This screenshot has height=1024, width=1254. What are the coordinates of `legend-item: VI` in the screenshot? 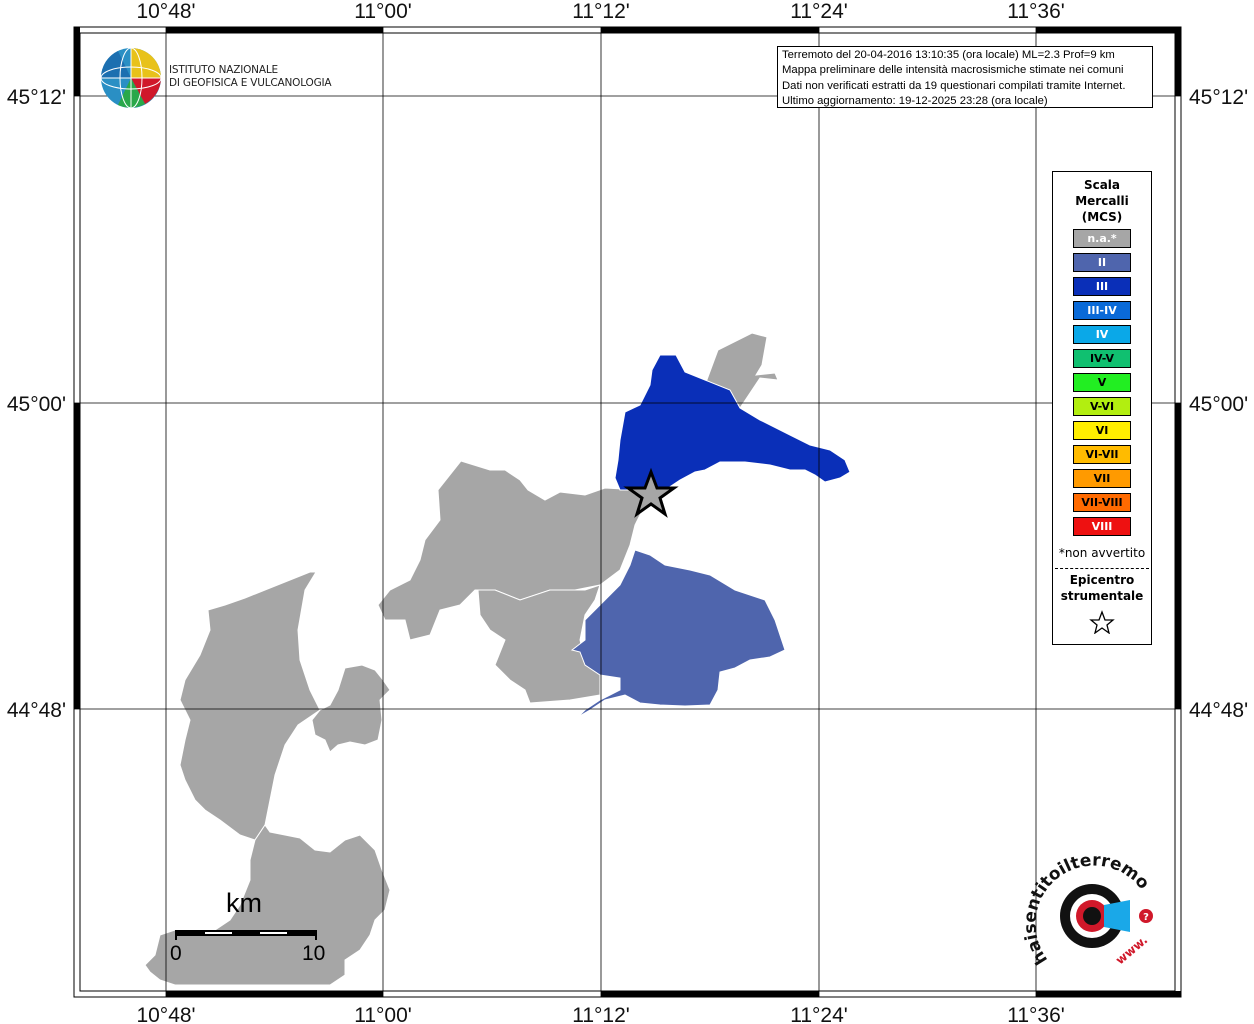 It's located at (1102, 430).